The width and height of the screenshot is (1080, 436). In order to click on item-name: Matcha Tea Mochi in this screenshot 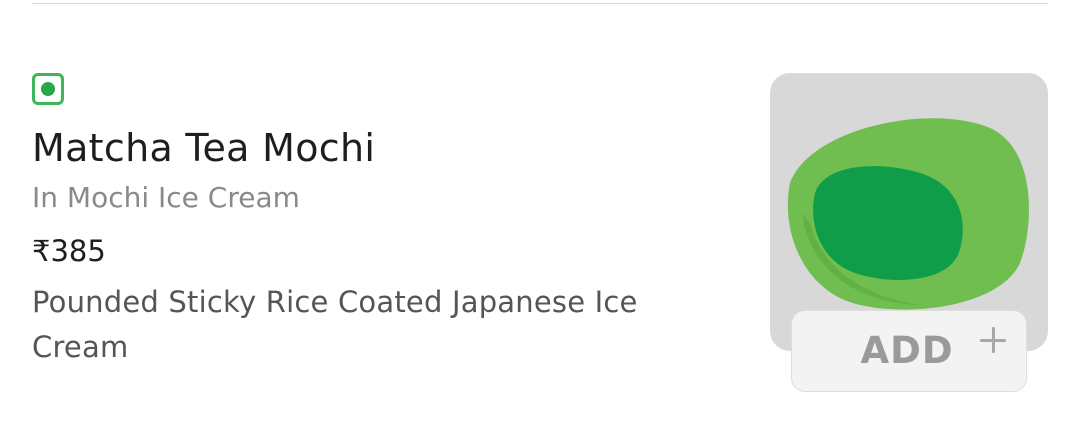, I will do `click(204, 148)`.